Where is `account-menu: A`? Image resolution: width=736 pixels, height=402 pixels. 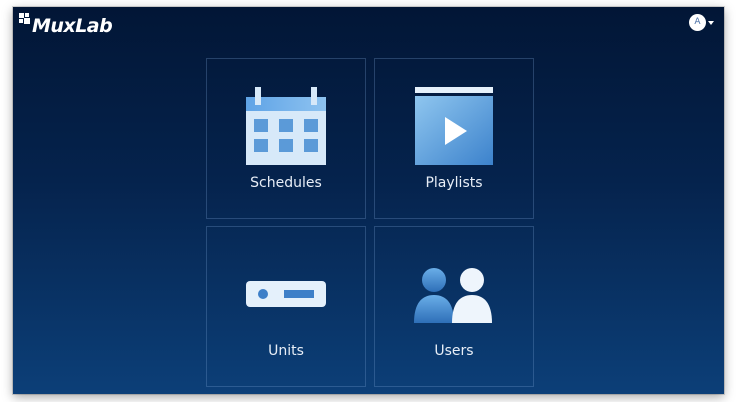
account-menu: A is located at coordinates (701, 22).